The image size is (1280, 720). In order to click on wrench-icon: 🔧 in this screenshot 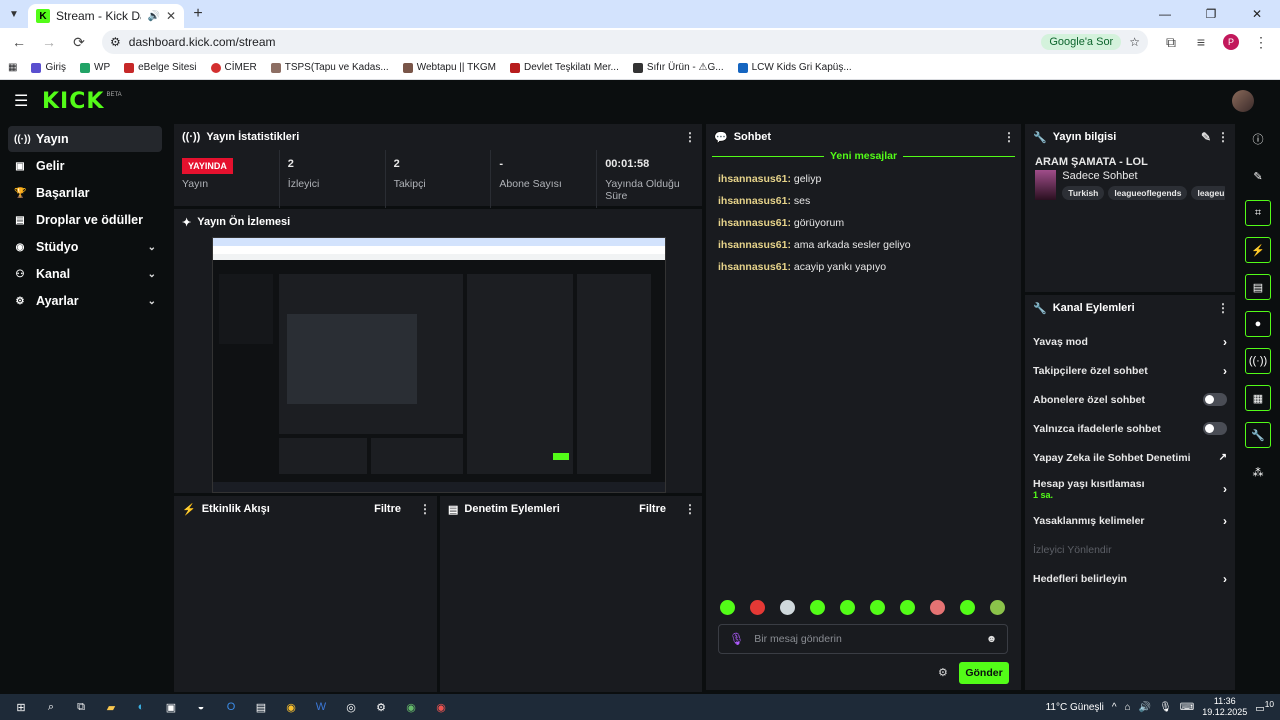, I will do `click(1258, 435)`.